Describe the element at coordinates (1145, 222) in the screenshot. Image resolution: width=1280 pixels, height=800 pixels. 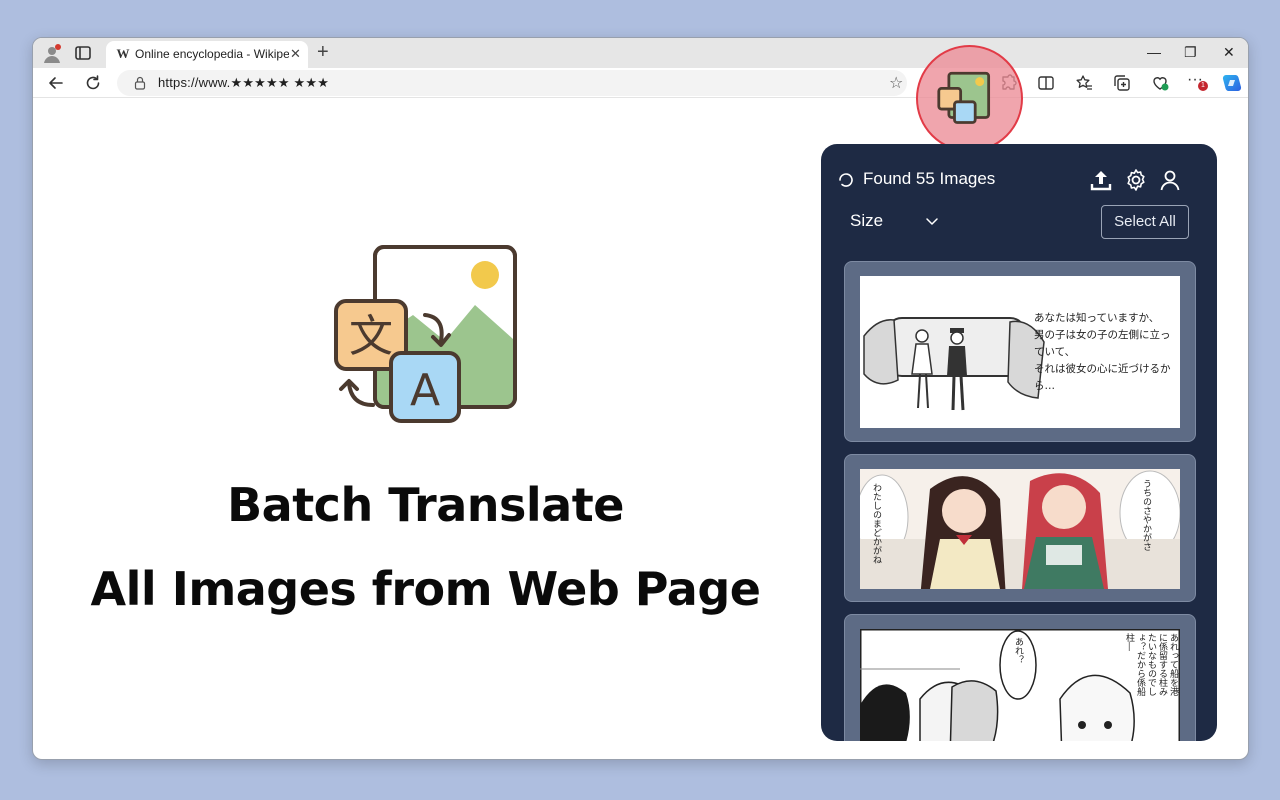
I see `select-all-button: Select All` at that location.